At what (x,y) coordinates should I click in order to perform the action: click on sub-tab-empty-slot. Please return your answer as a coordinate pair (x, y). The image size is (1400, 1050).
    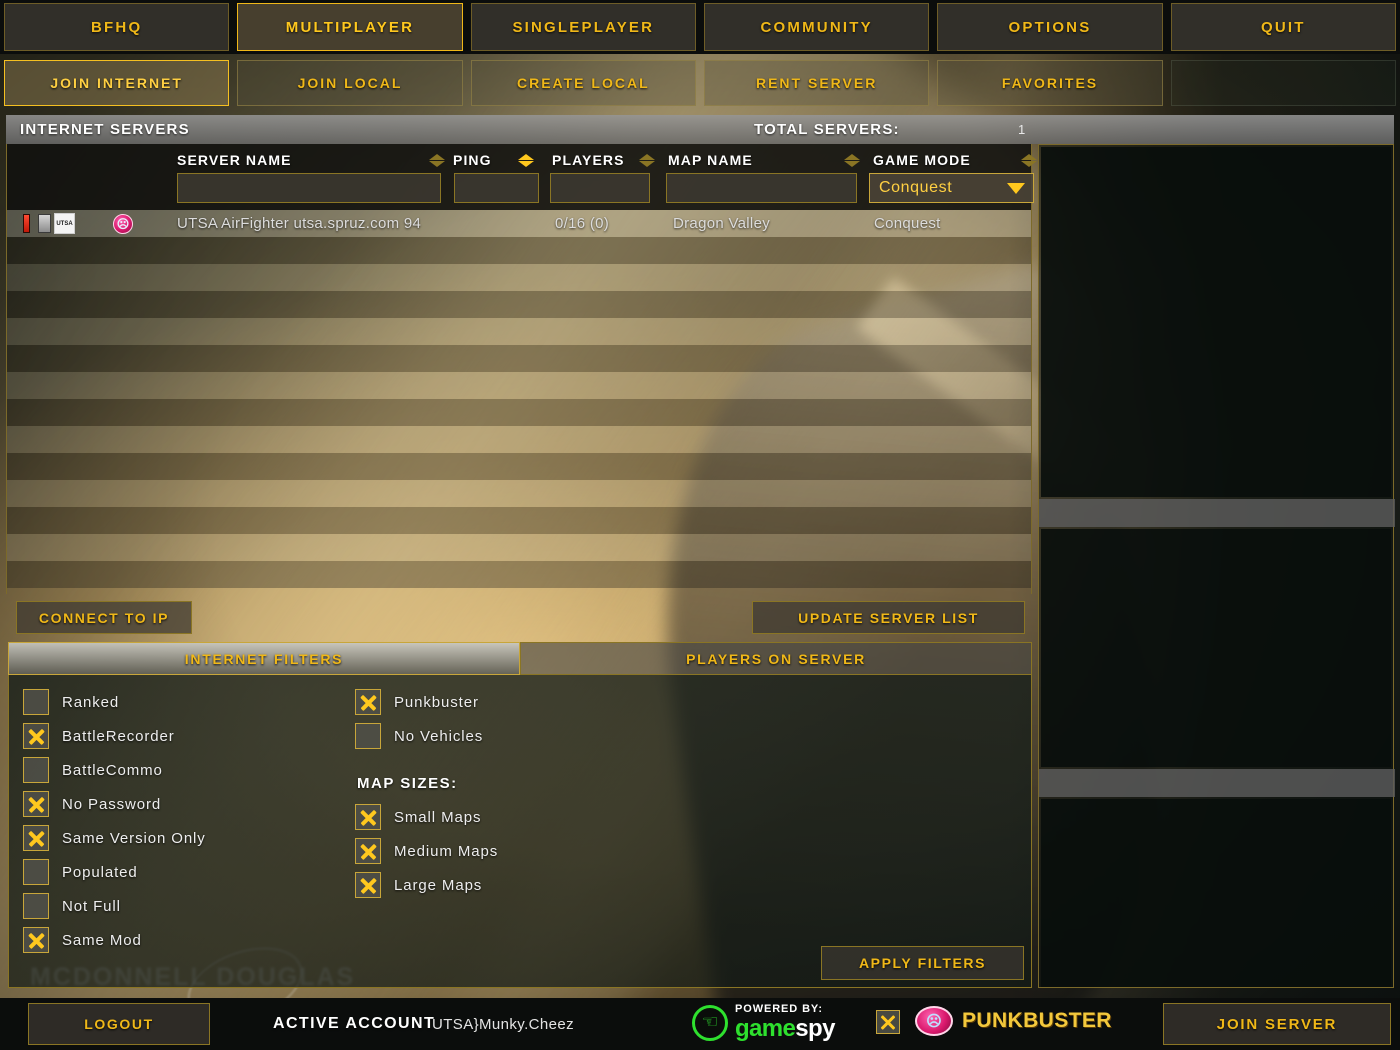
    Looking at the image, I should click on (1283, 83).